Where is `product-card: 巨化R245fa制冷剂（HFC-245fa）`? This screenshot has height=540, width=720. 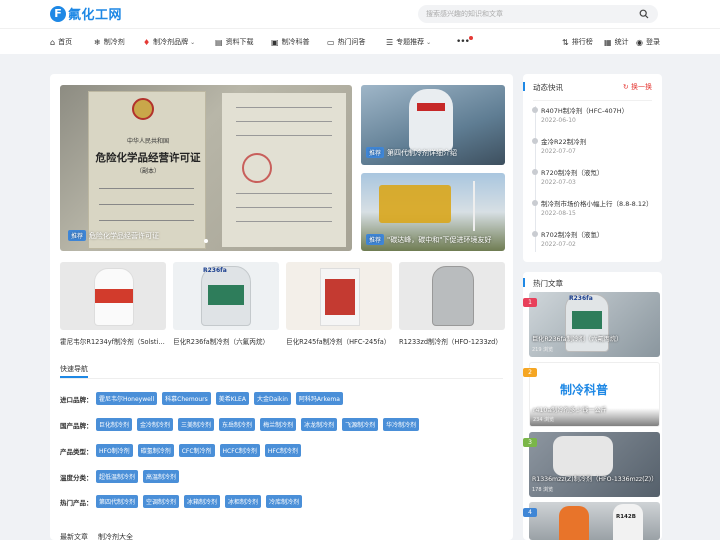
product-card: 巨化R245fa制冷剂（HFC-245fa） is located at coordinates (339, 304).